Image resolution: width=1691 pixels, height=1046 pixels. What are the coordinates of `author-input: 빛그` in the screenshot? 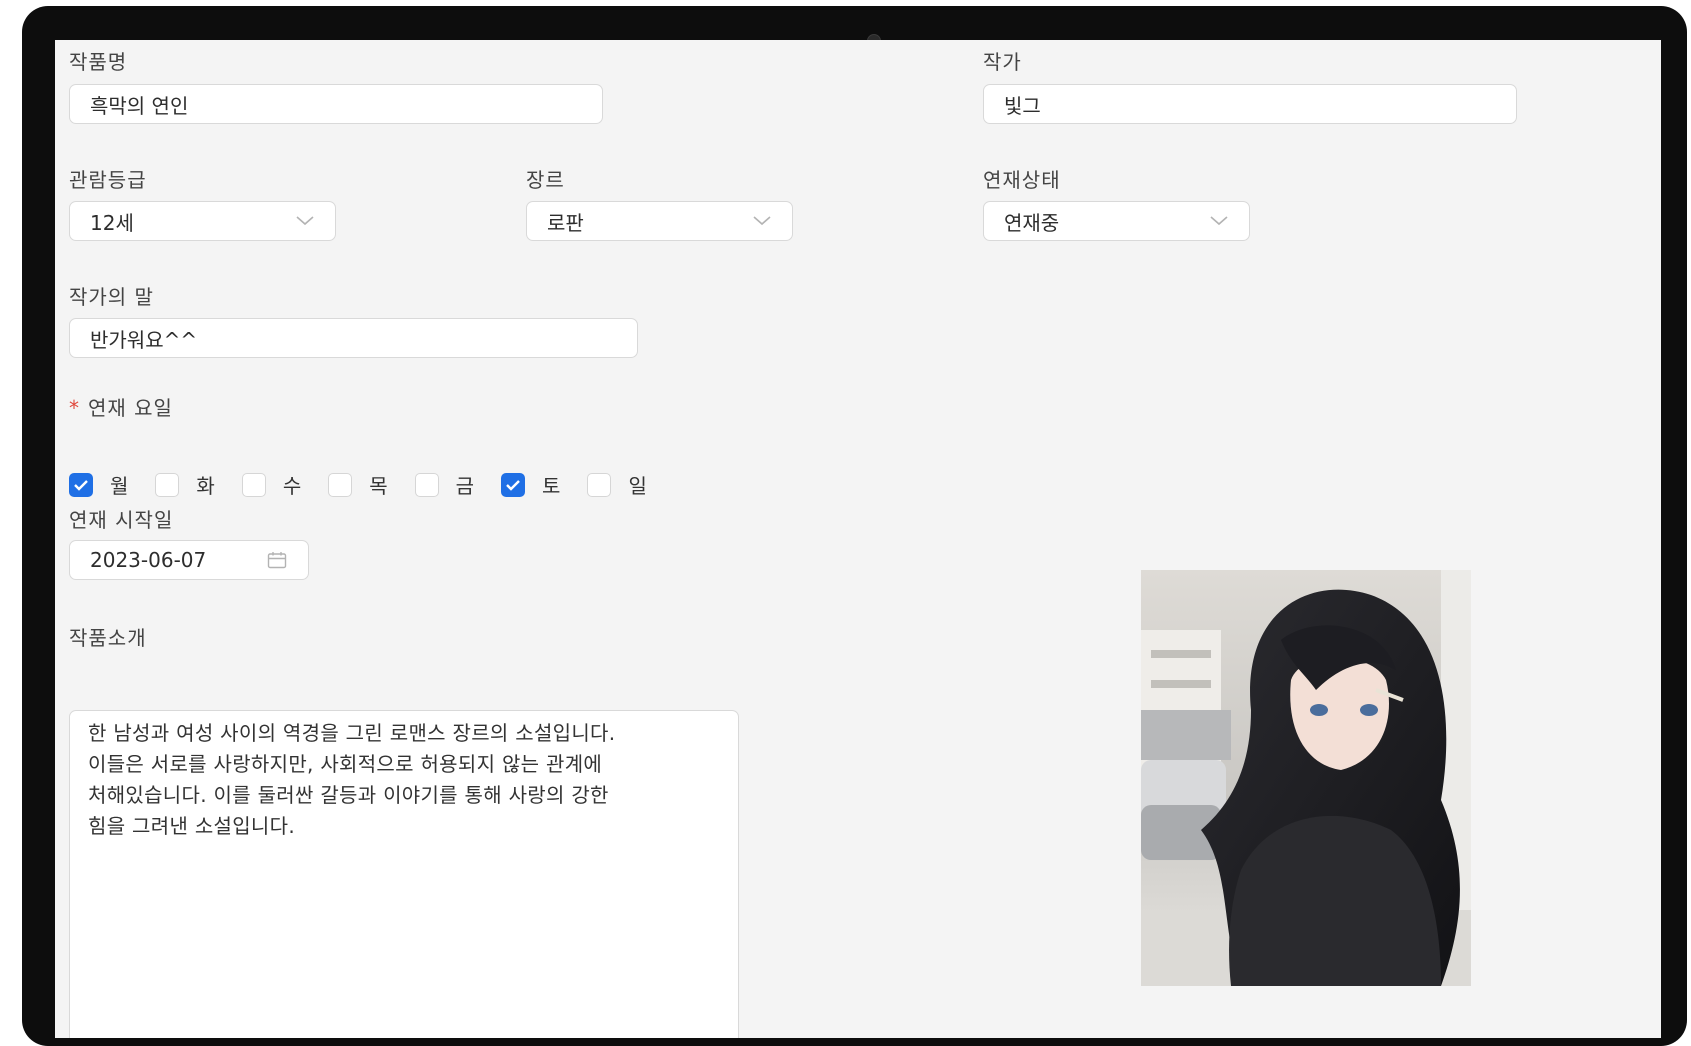 It's located at (1250, 104).